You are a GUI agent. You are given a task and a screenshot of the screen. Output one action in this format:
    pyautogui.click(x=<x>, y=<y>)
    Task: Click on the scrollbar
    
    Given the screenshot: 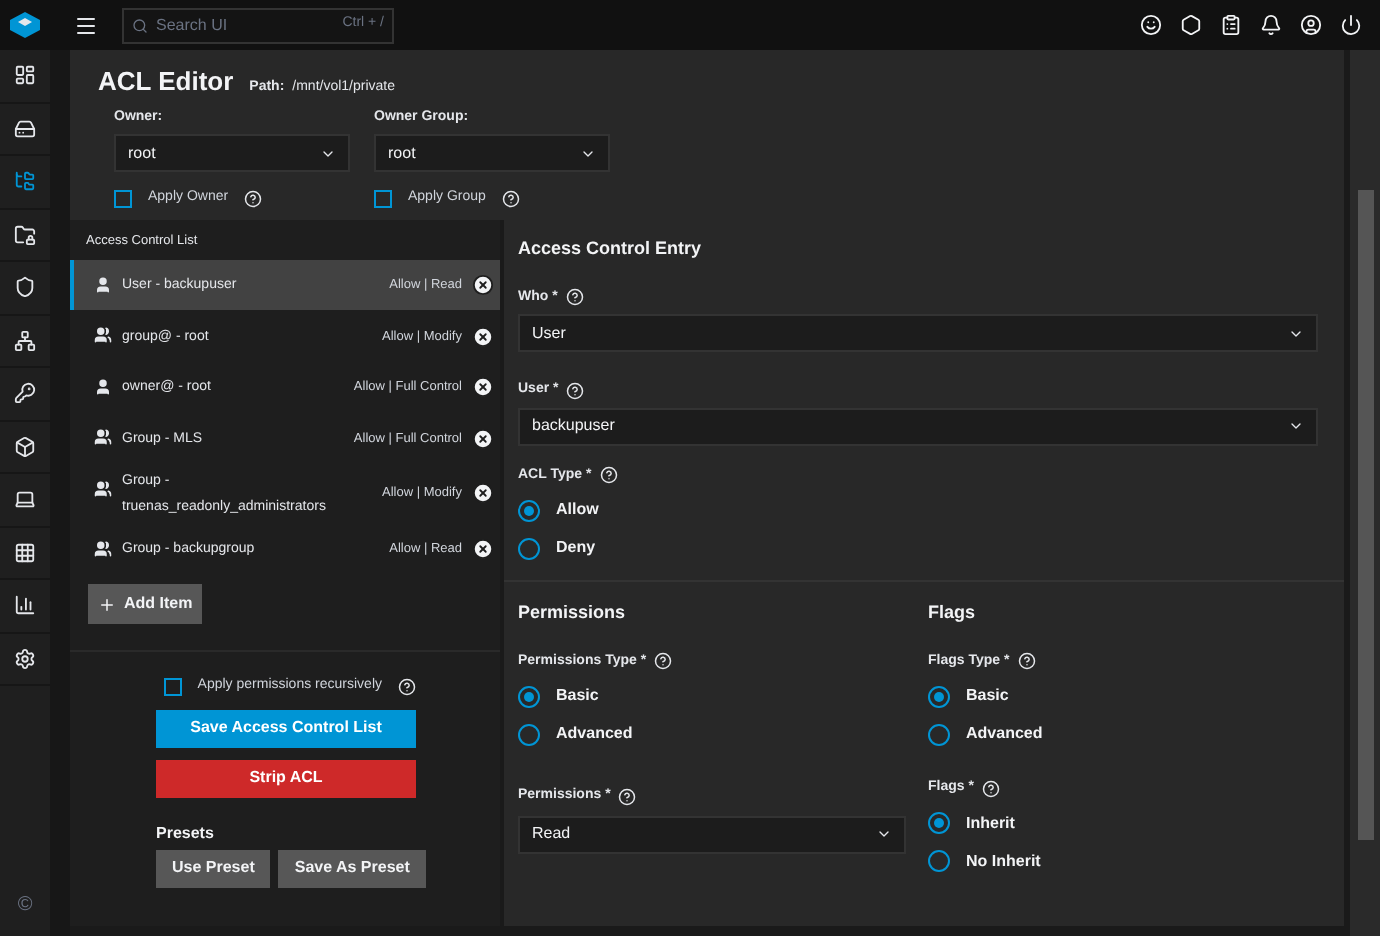 What is the action you would take?
    pyautogui.click(x=1365, y=493)
    